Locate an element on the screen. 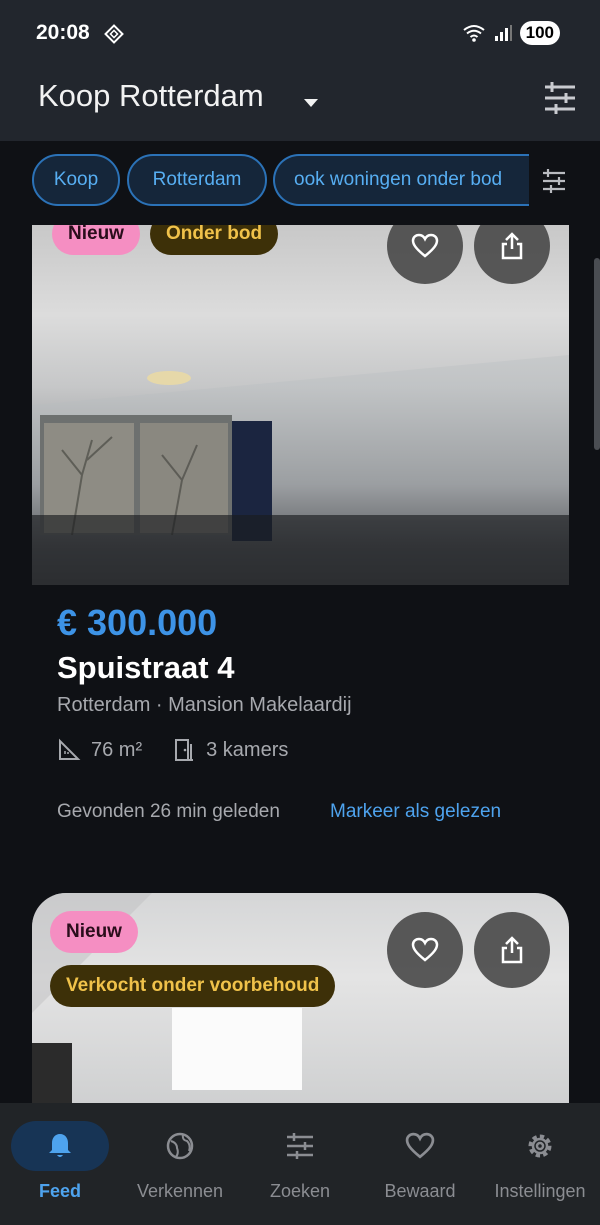 This screenshot has width=600, height=1225. nav-settings-pill is located at coordinates (540, 1146).